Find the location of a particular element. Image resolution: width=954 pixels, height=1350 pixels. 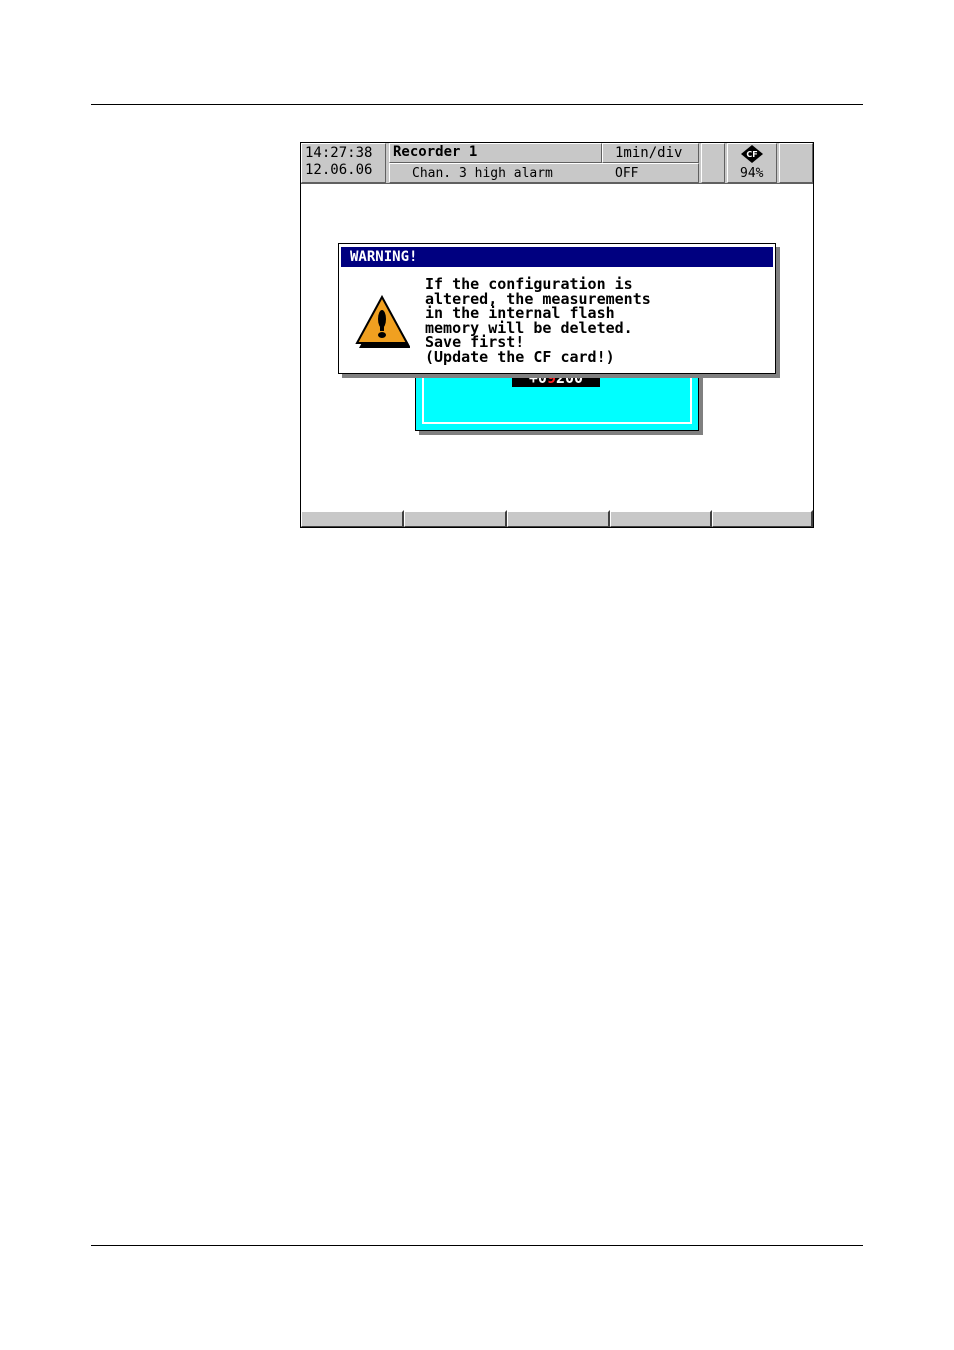

timebase-label: 1min/div is located at coordinates (649, 153).